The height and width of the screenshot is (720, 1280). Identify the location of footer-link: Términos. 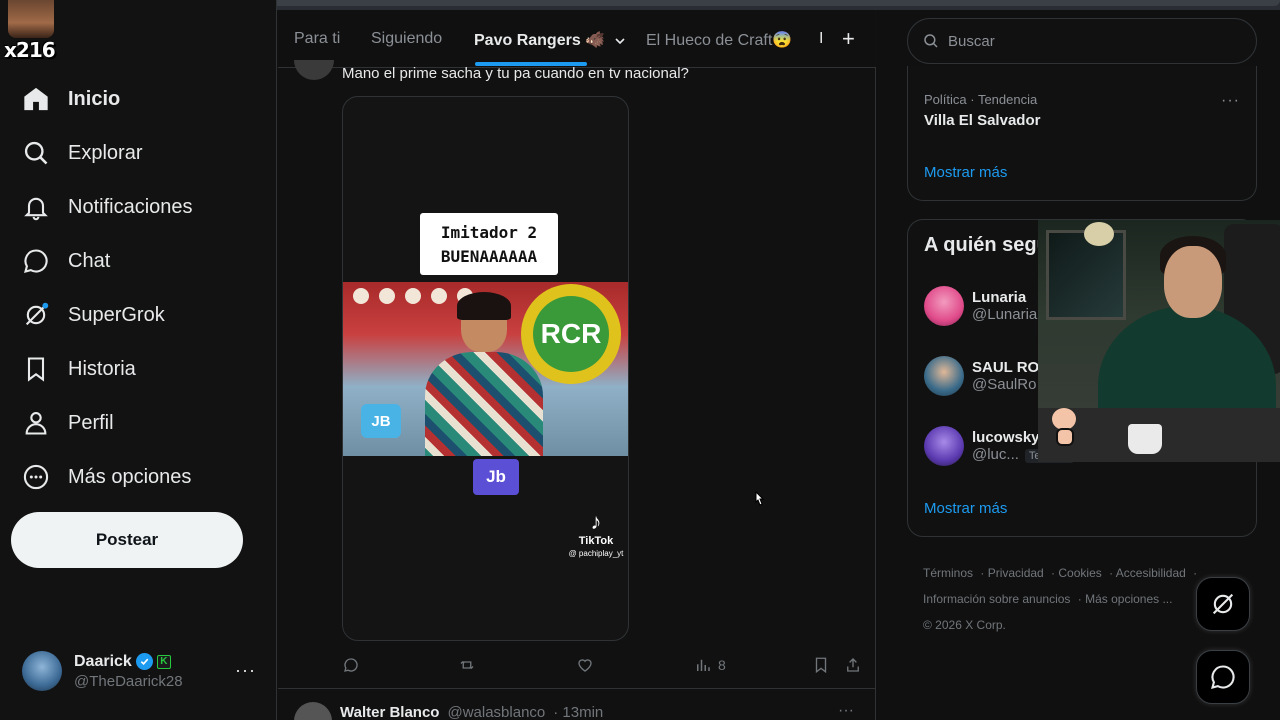
(948, 573).